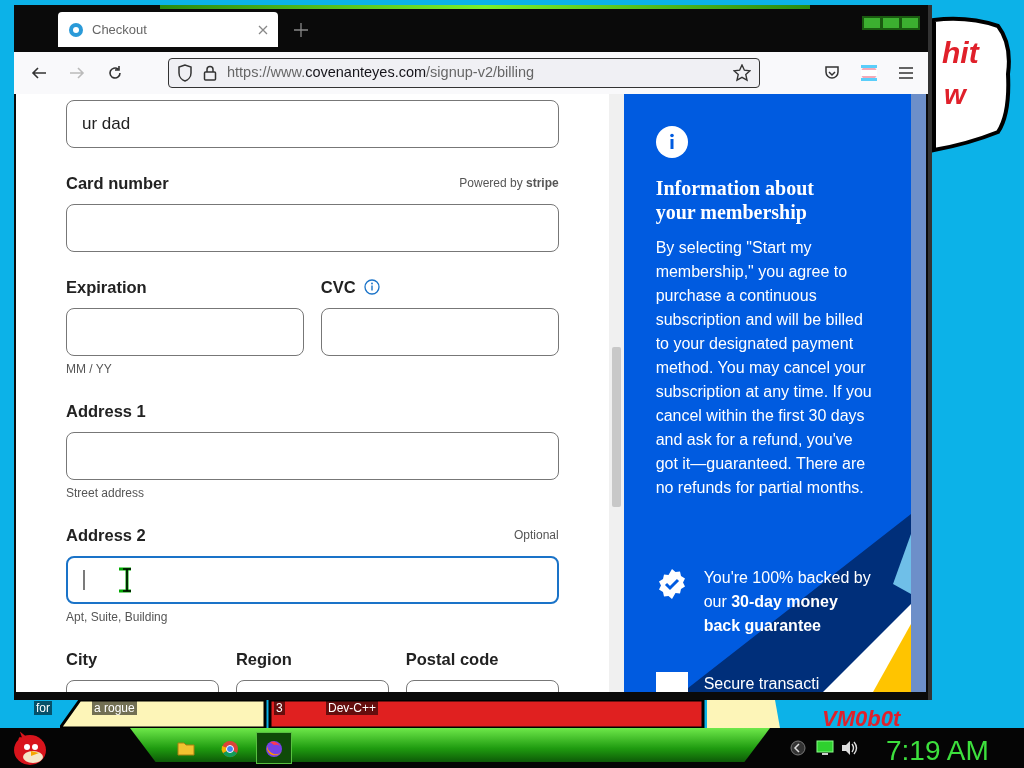 The image size is (1024, 768). I want to click on wallpaper-text: VM0b0t, so click(861, 719).